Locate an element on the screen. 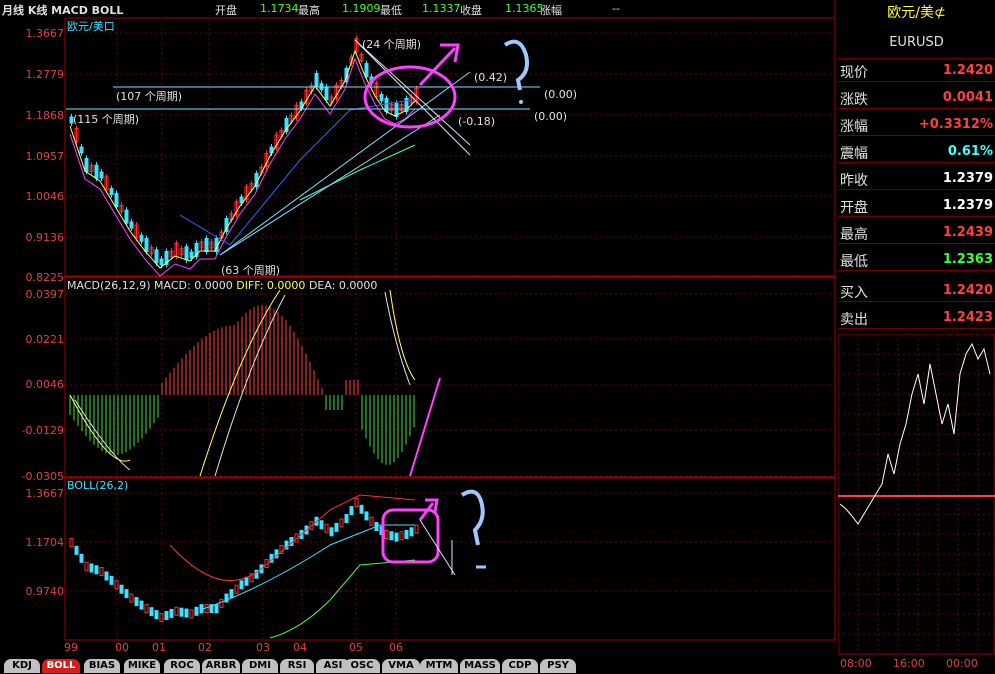  boll-y-tick: 0.9740 is located at coordinates (45, 591).